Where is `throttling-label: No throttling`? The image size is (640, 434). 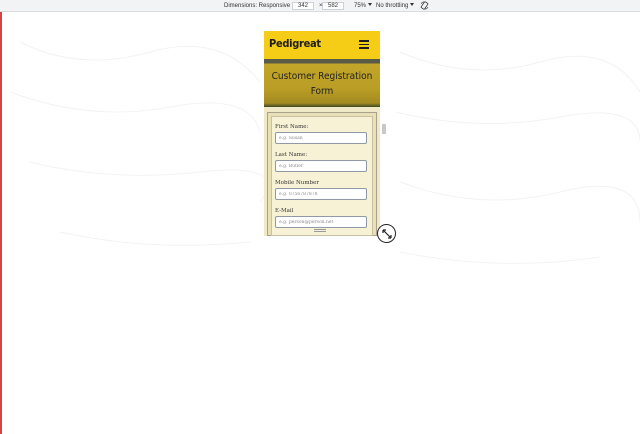
throttling-label: No throttling is located at coordinates (392, 6).